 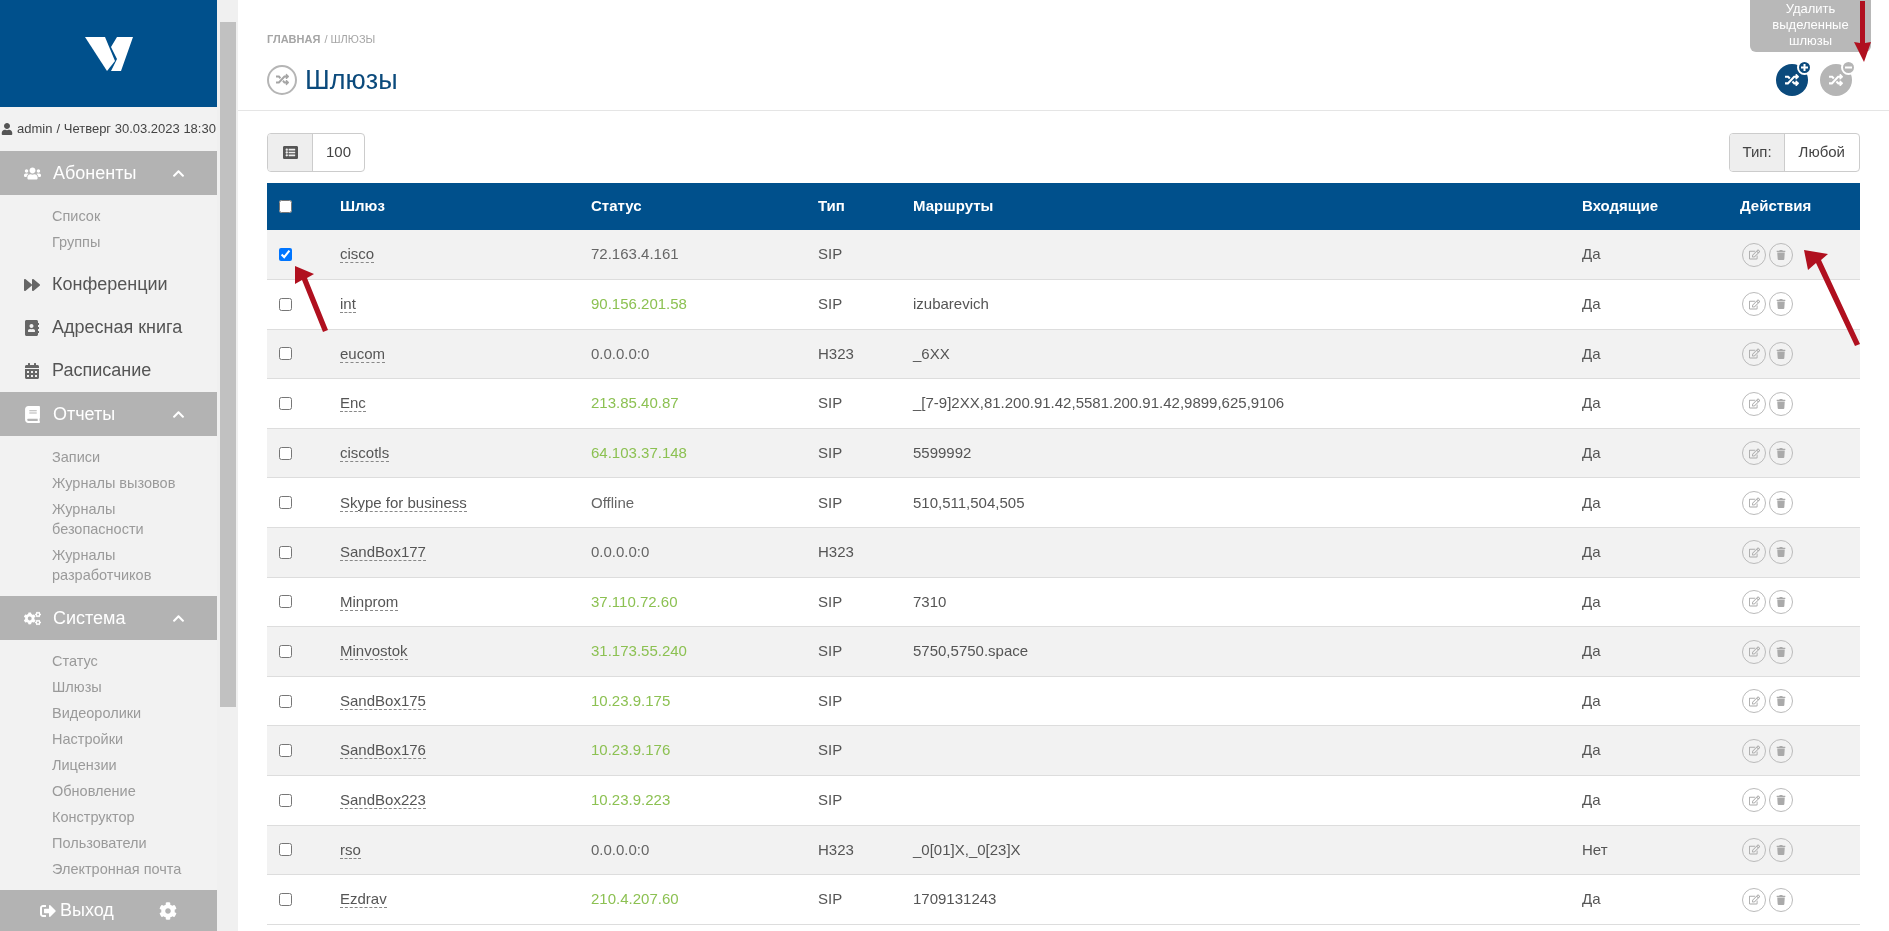 I want to click on status-text: 0.0.0.0:0, so click(x=620, y=849).